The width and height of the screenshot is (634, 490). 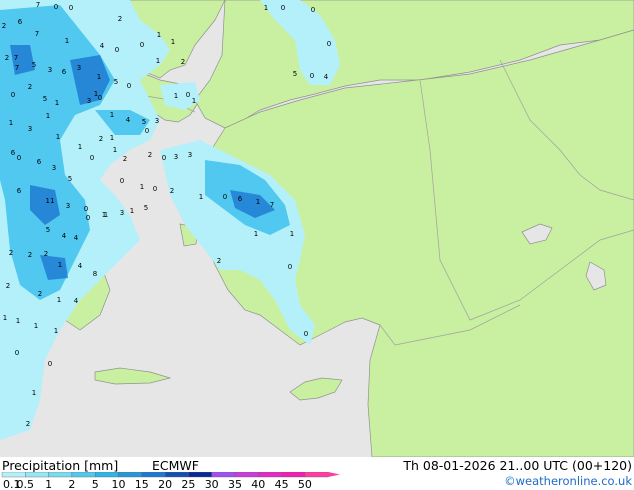 I want to click on legend-tick-label: 0.5, so click(x=26, y=484).